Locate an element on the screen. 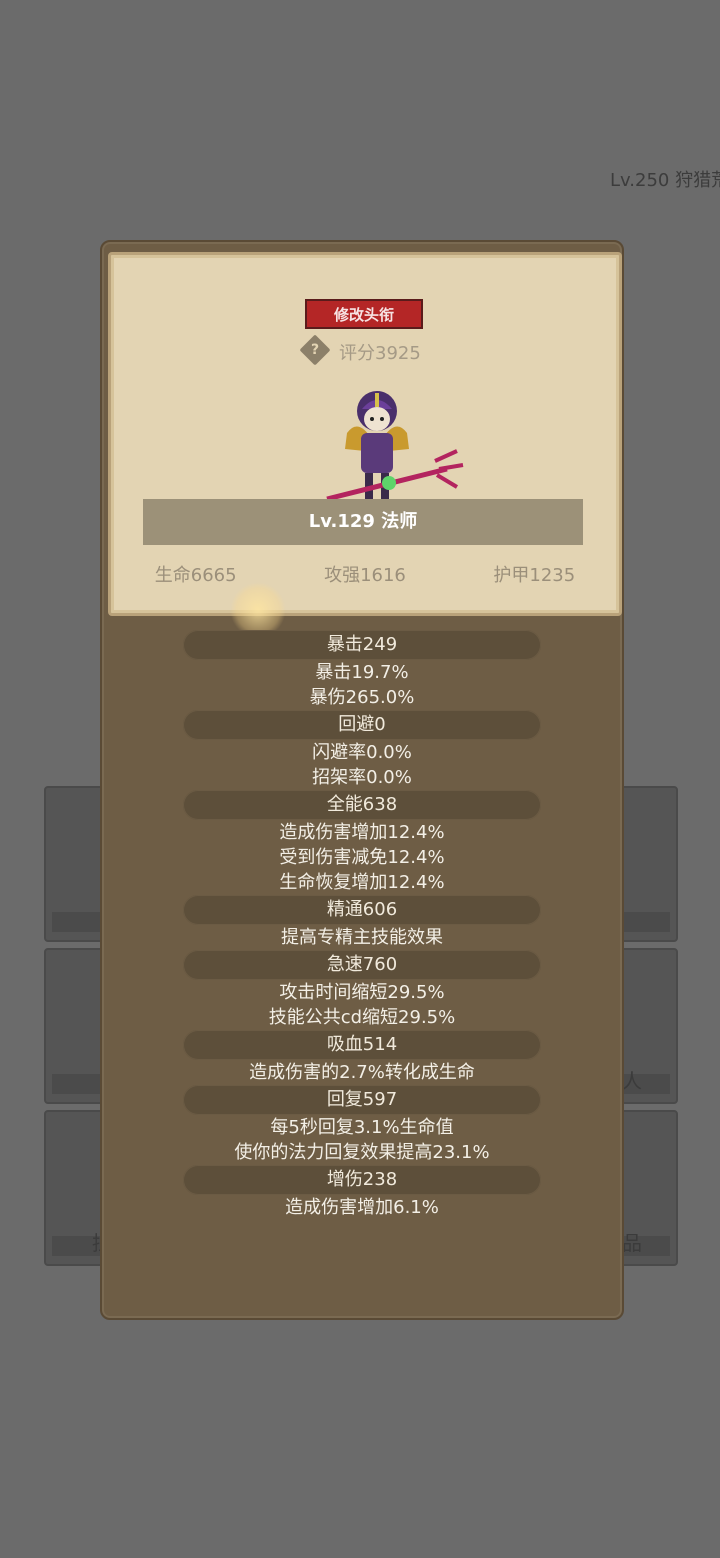 Image resolution: width=720 pixels, height=1558 pixels. hp-stat: 生命6665 is located at coordinates (195, 575).